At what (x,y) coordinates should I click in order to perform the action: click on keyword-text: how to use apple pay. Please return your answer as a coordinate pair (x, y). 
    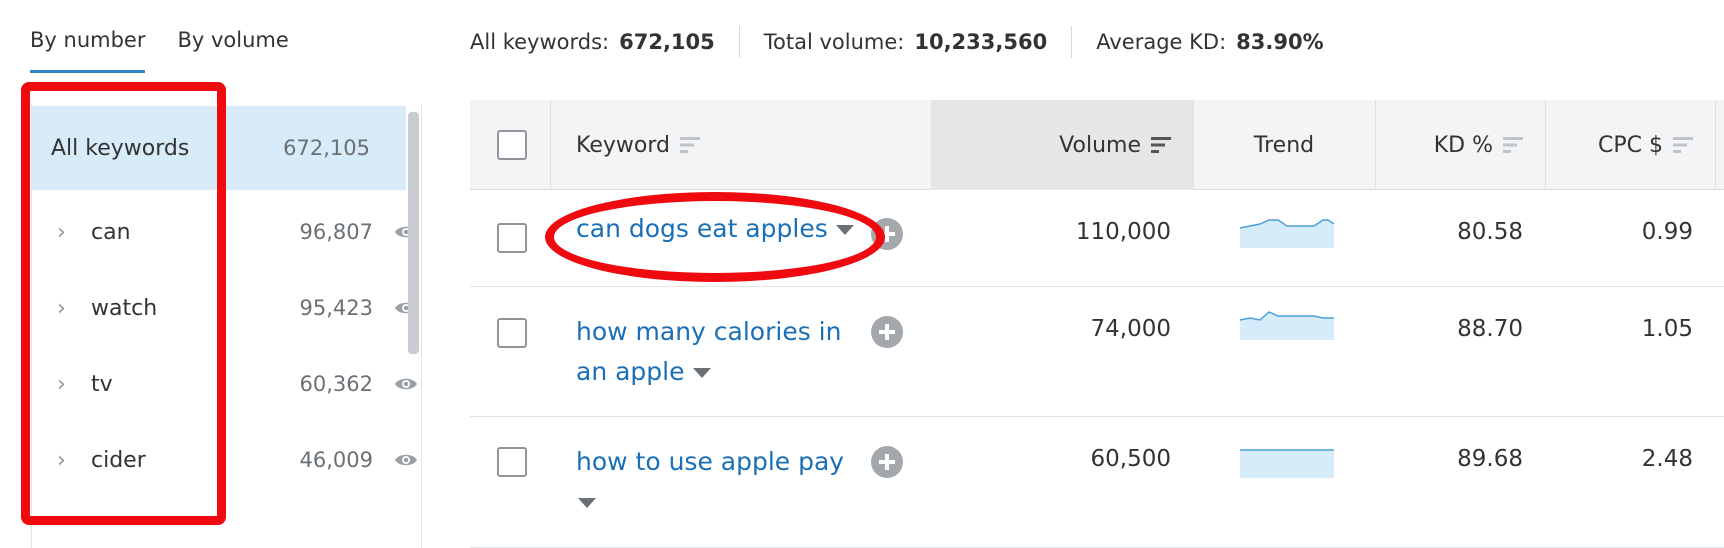
    Looking at the image, I should click on (710, 461).